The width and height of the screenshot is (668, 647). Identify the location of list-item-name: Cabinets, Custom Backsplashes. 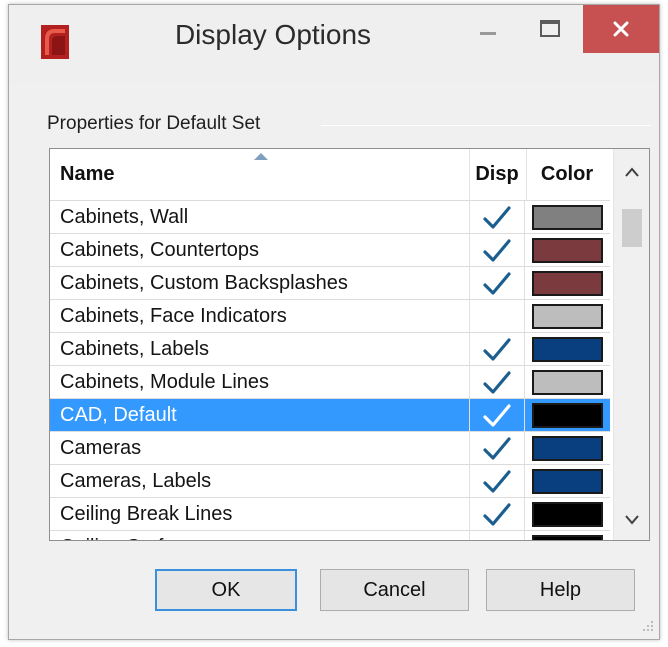
(204, 283).